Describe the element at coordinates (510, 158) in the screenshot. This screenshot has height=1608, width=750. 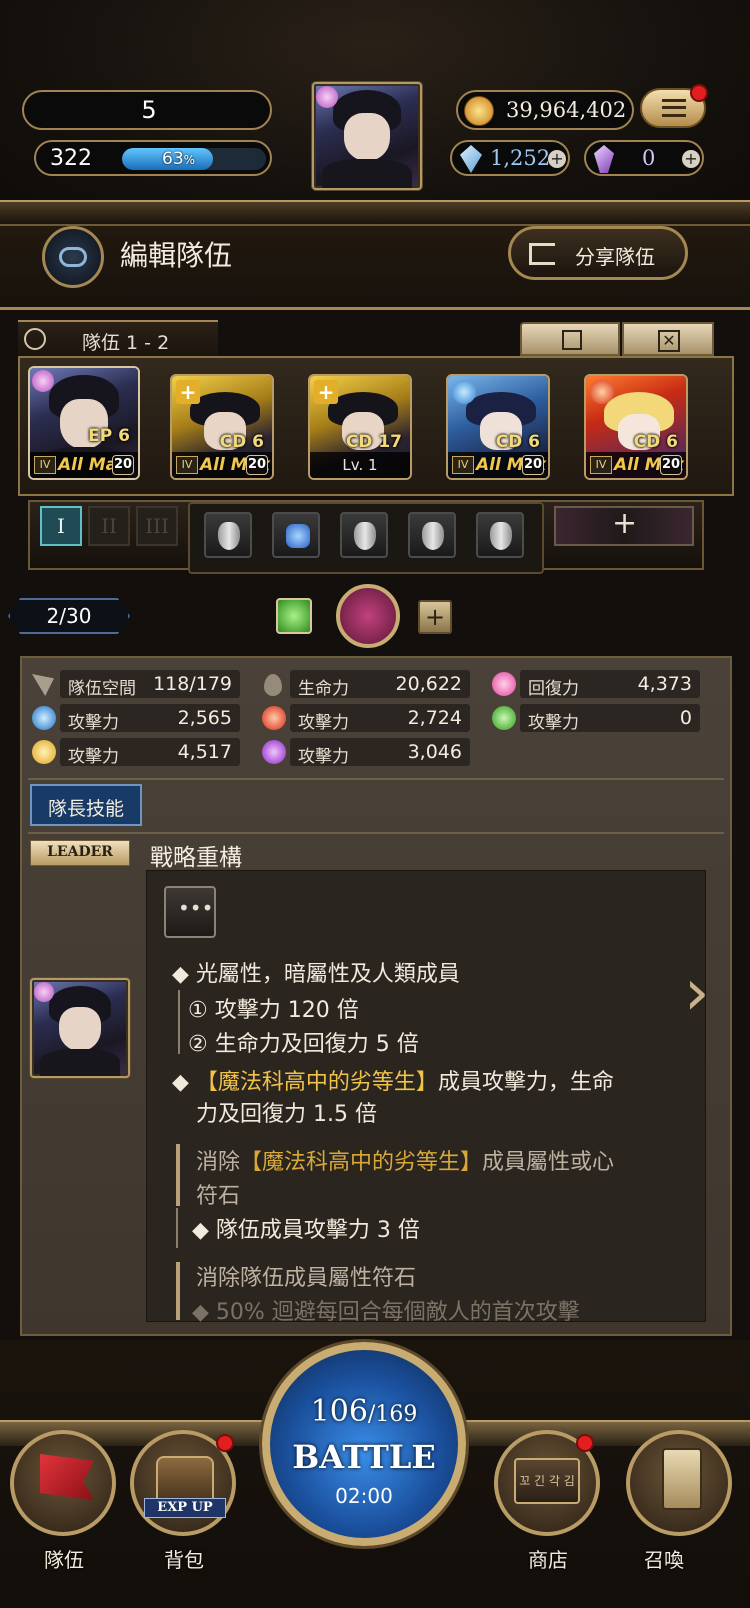
I see `diamonds-display: 1,252 +` at that location.